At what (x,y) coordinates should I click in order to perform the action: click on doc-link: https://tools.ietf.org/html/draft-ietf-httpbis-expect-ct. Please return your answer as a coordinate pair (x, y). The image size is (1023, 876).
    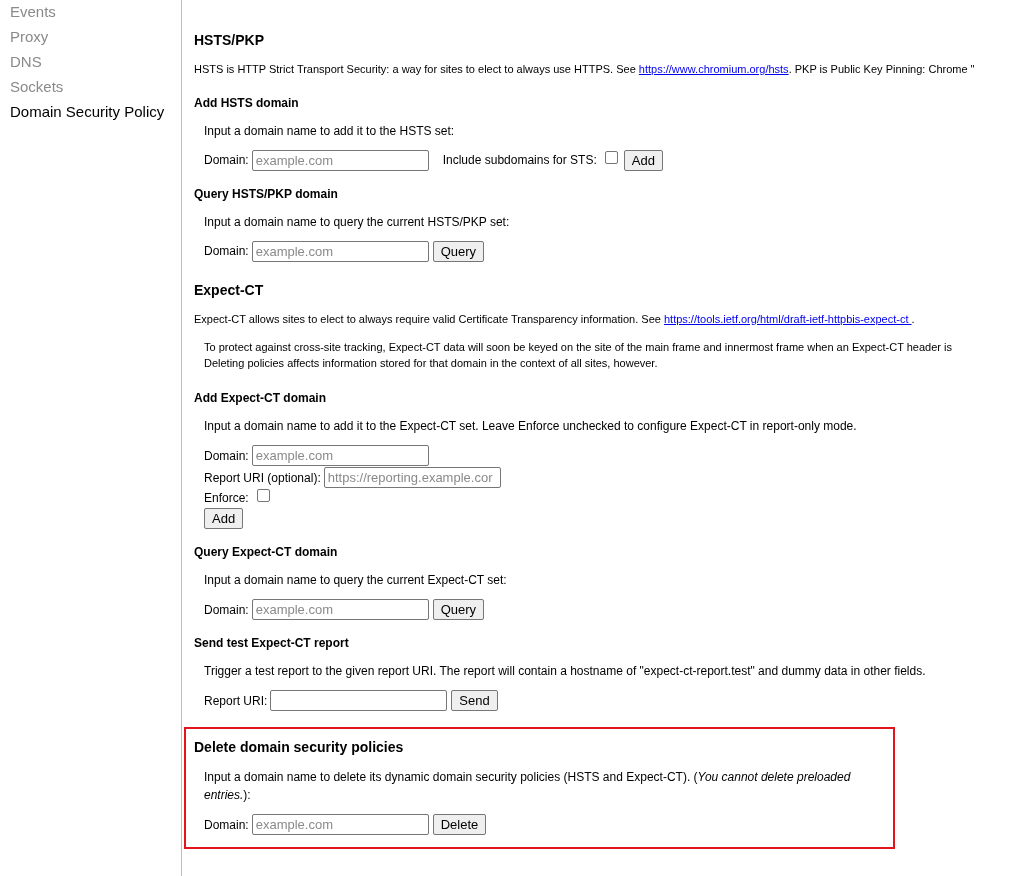
    Looking at the image, I should click on (787, 318).